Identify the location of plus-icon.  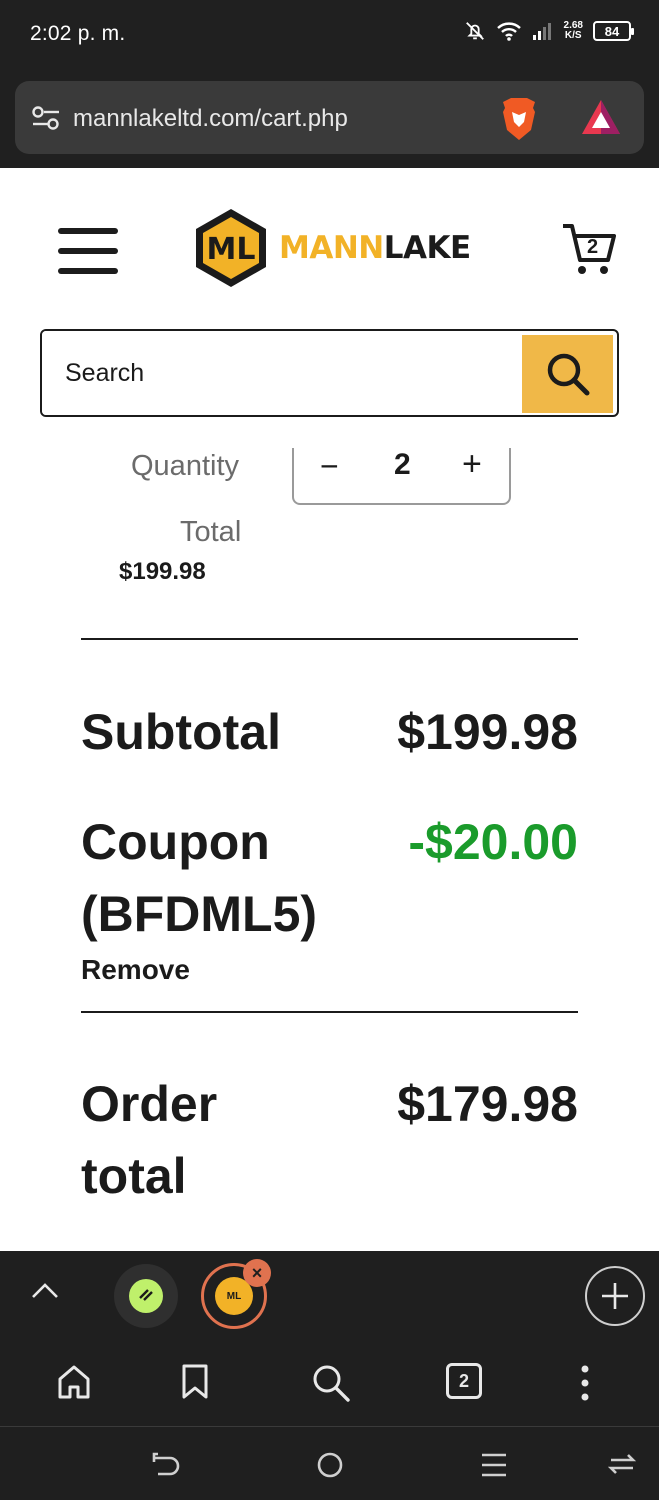
(615, 1296).